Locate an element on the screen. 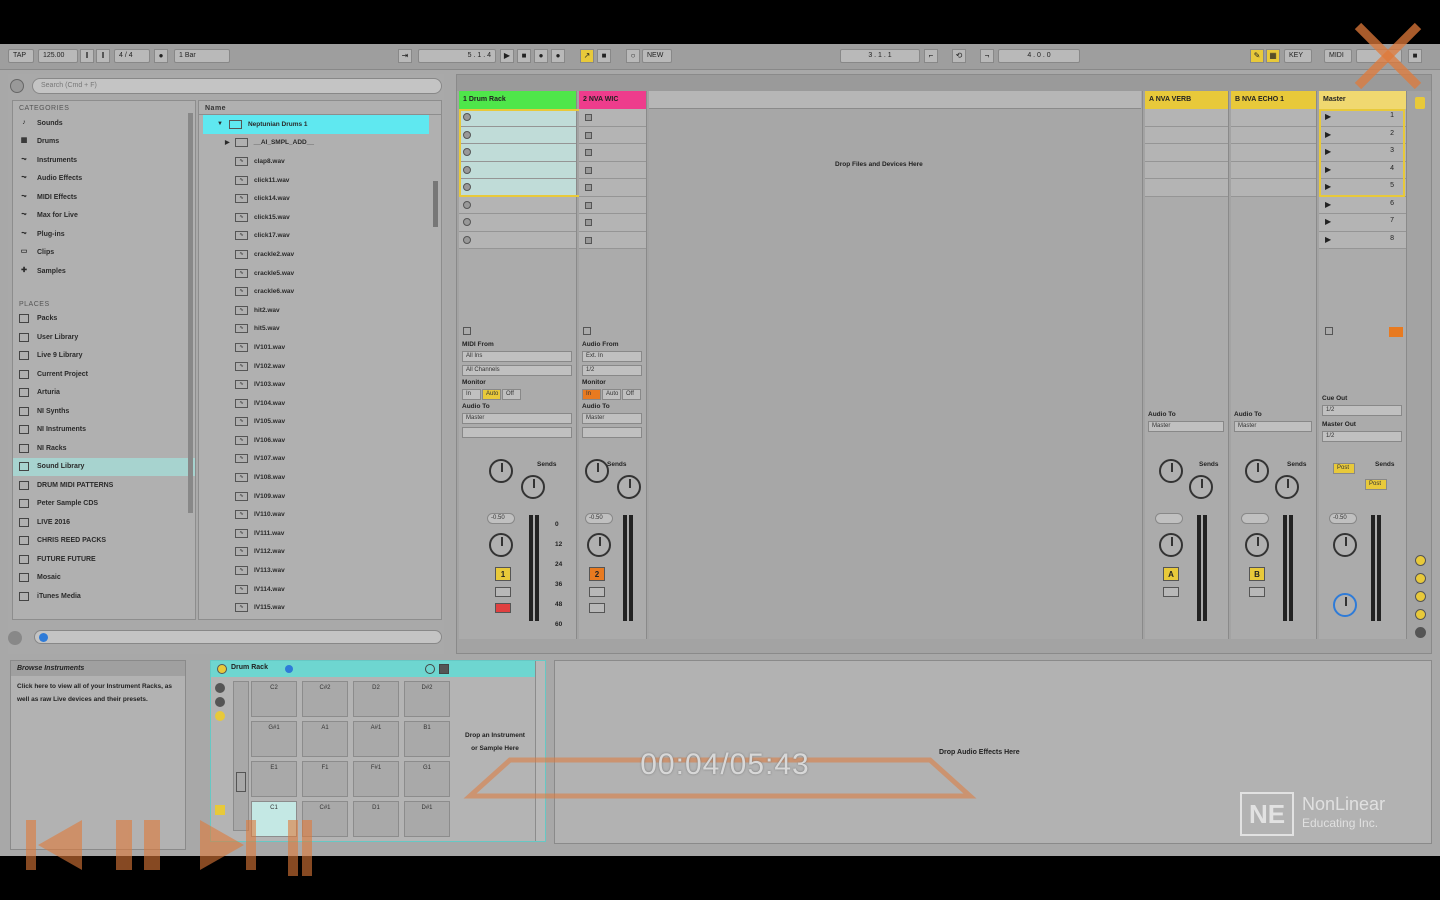  punch-in-icon: ⌐ is located at coordinates (931, 56).